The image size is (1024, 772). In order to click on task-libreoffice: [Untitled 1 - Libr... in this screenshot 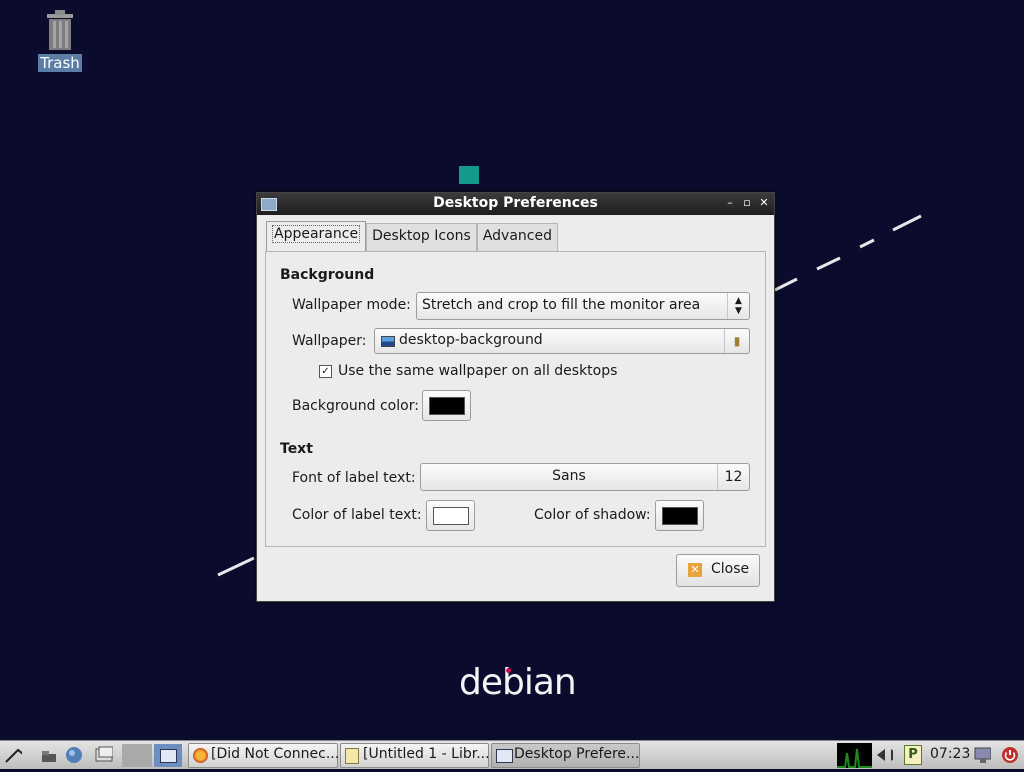, I will do `click(415, 755)`.